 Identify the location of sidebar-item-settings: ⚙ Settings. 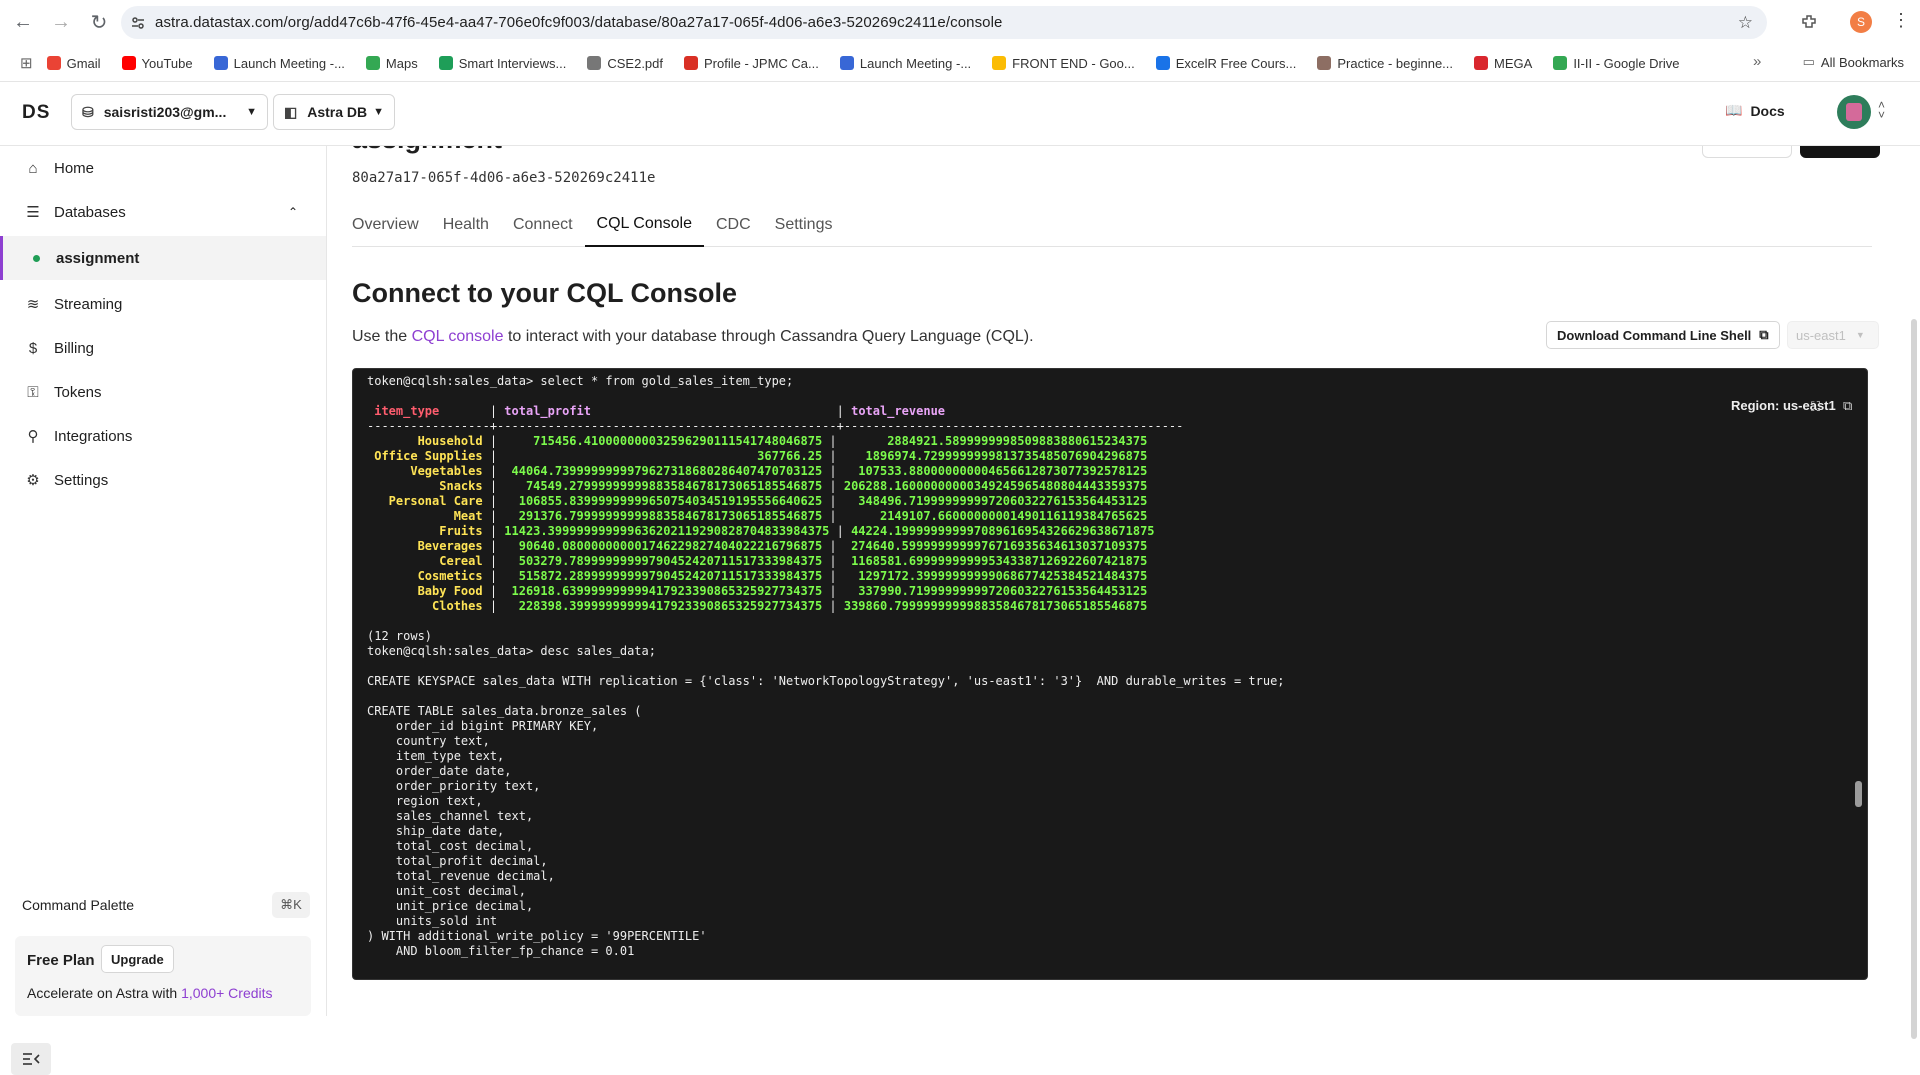
(163, 480).